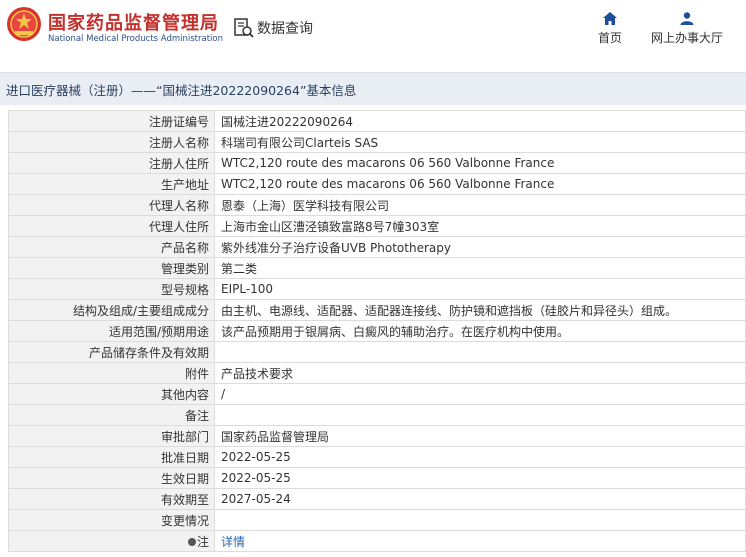 This screenshot has height=557, width=746. I want to click on table-row: 注册证编号 国械注进20222090264, so click(377, 121).